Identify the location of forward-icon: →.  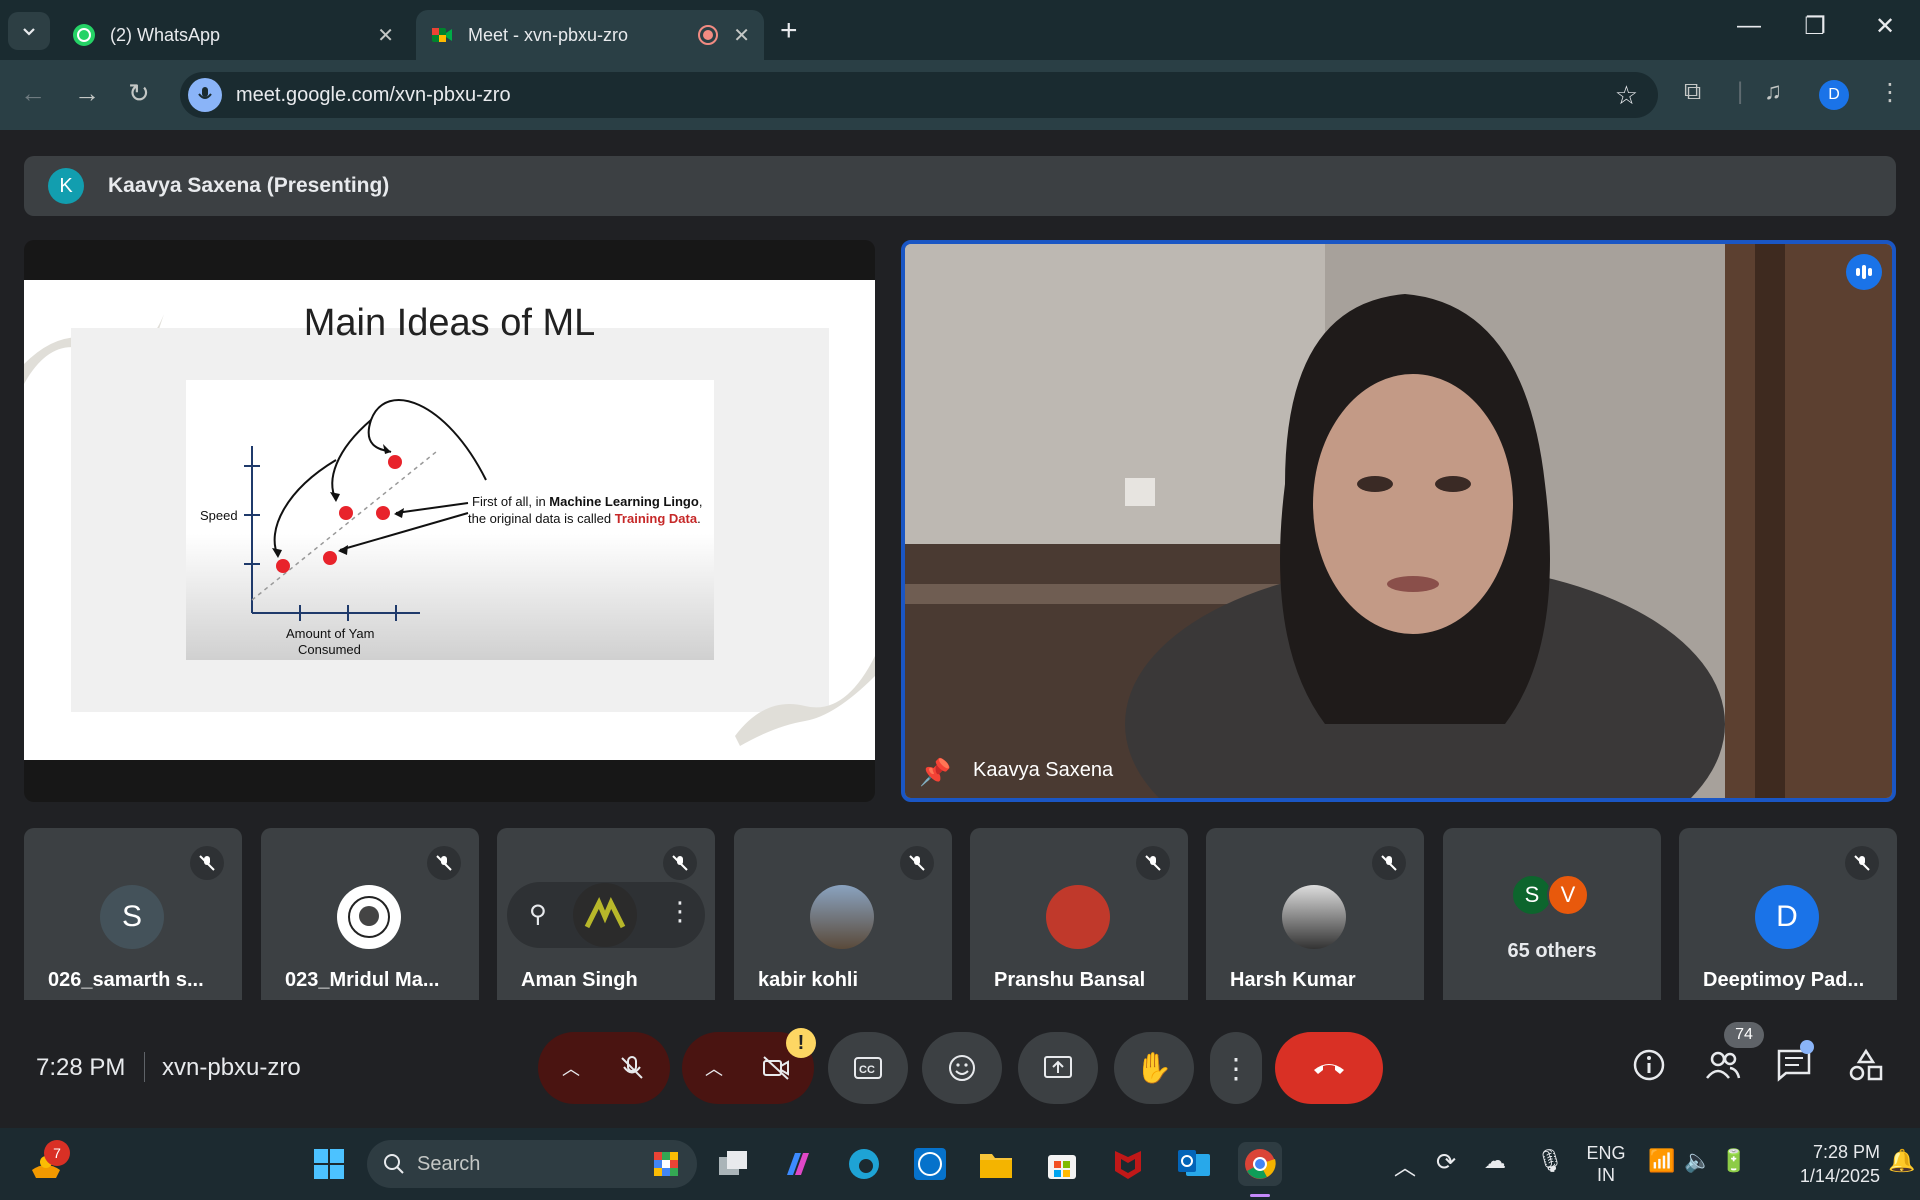
(87, 93).